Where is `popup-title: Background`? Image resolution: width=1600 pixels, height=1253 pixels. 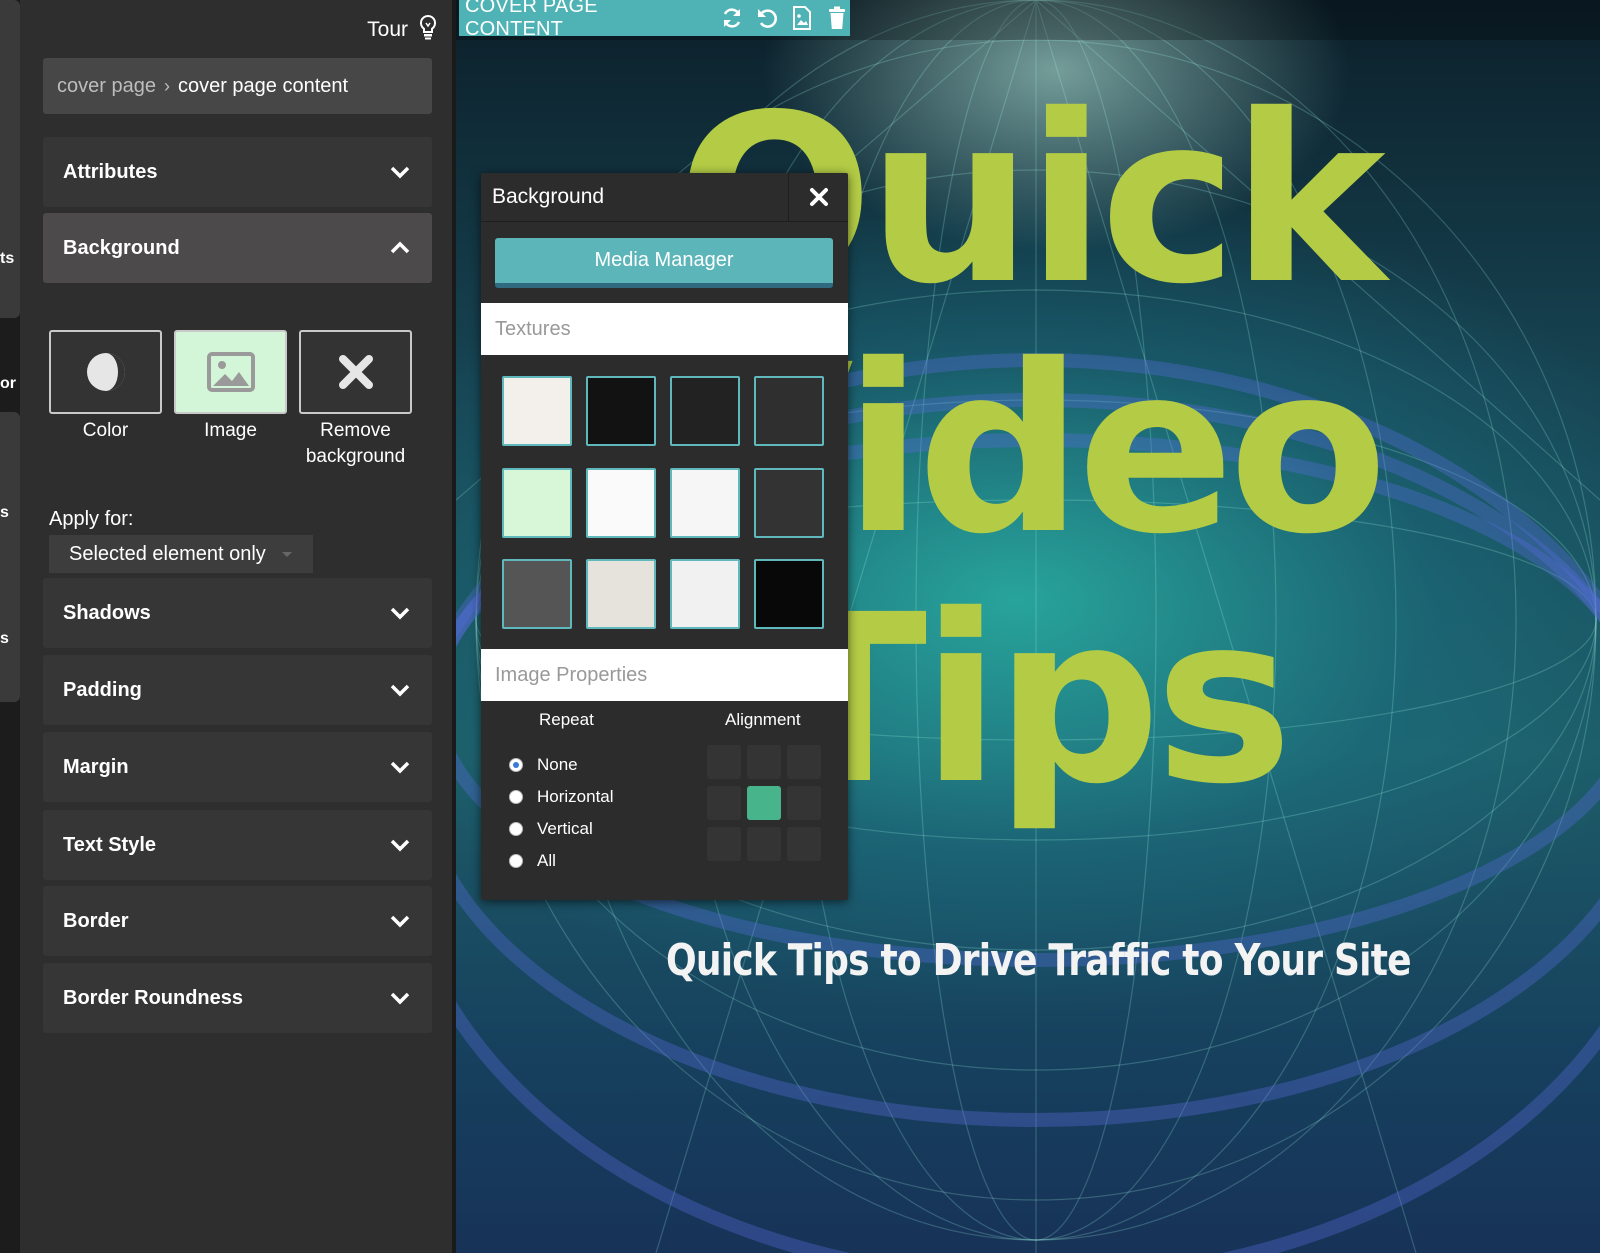
popup-title: Background is located at coordinates (548, 196).